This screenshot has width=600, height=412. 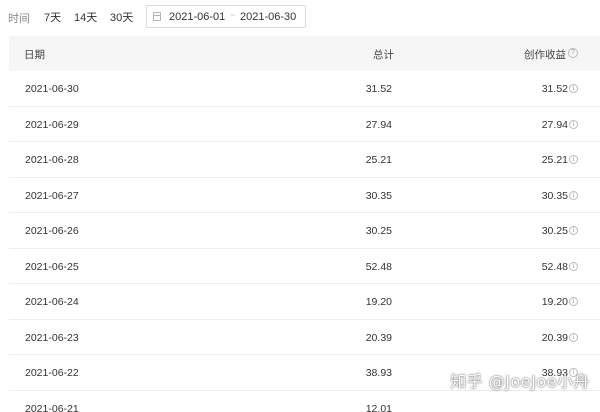 I want to click on time-label: 时间, so click(x=19, y=19).